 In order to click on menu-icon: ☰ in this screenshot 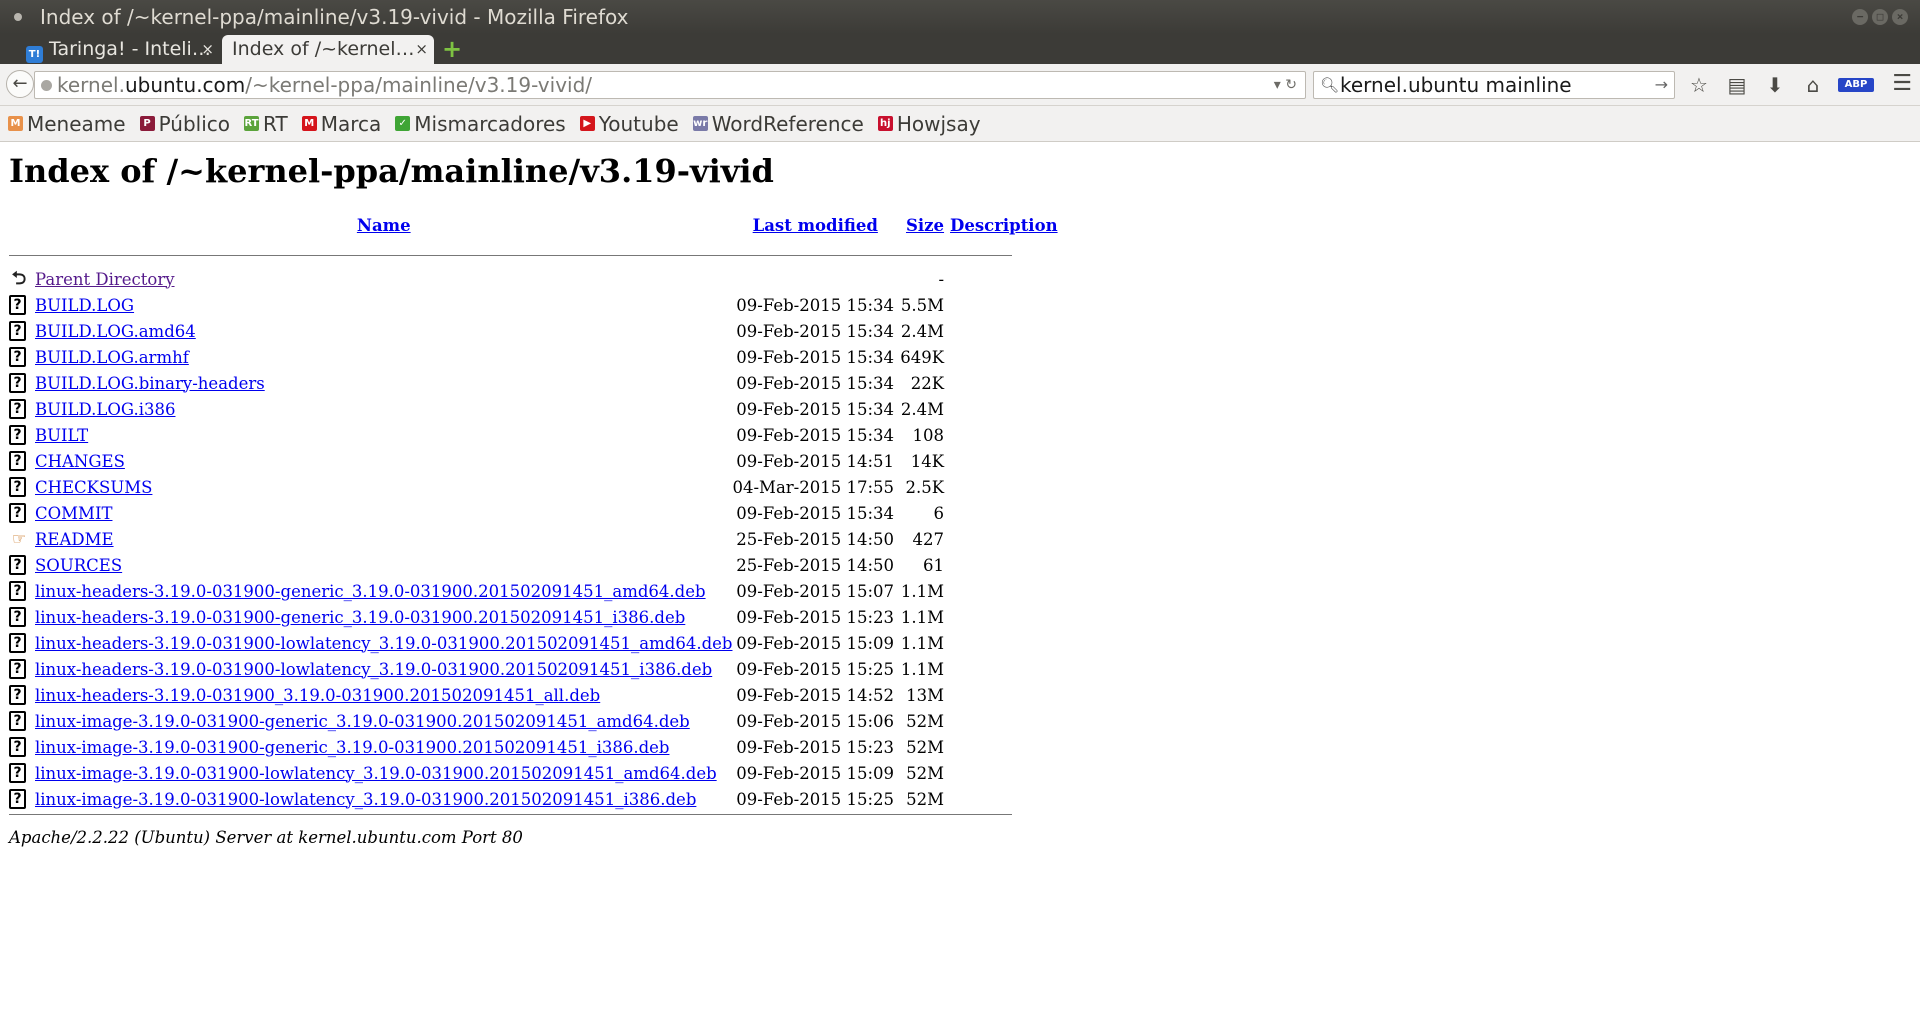, I will do `click(1902, 84)`.